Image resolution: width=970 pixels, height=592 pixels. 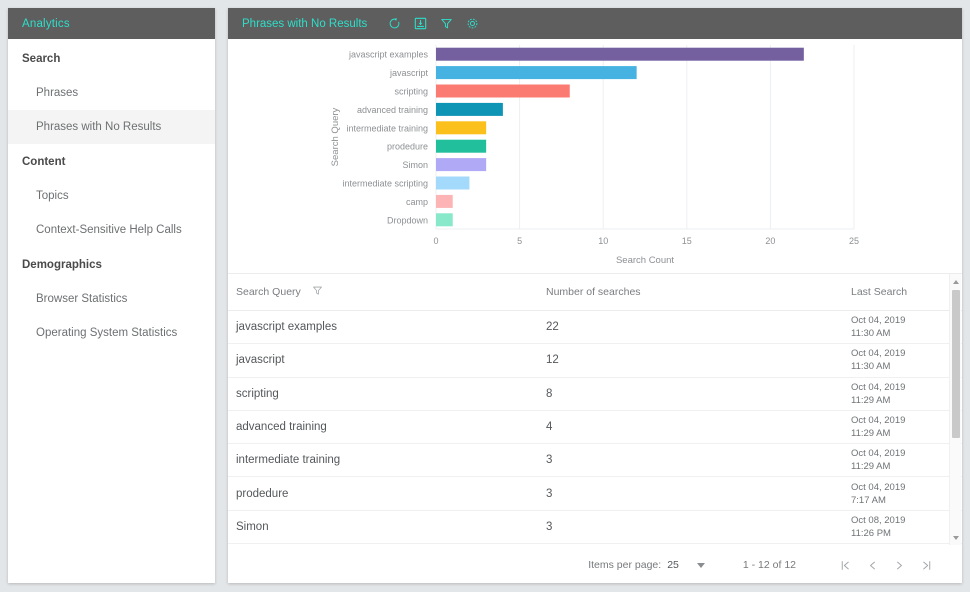 What do you see at coordinates (603, 241) in the screenshot?
I see `x-tick-label: 10` at bounding box center [603, 241].